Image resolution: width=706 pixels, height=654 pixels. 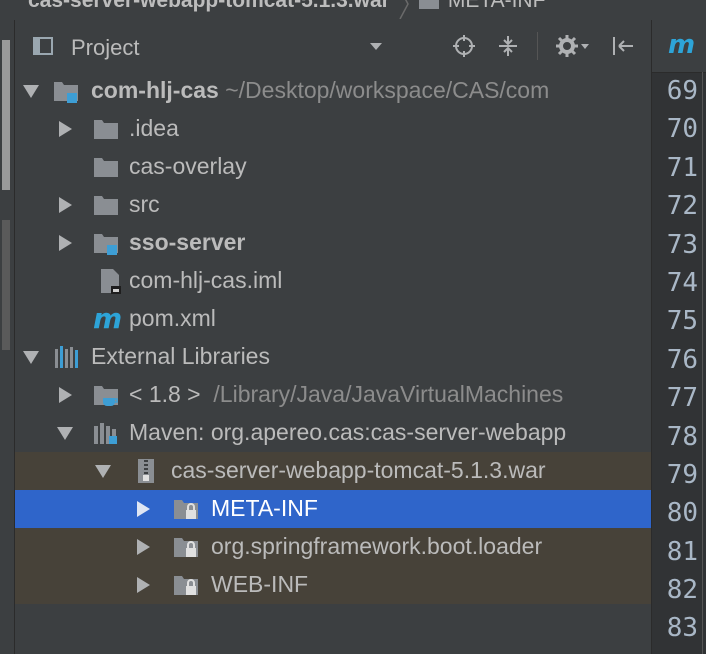 What do you see at coordinates (333, 281) in the screenshot?
I see `tree-node-iml: com-hlj-cas.iml` at bounding box center [333, 281].